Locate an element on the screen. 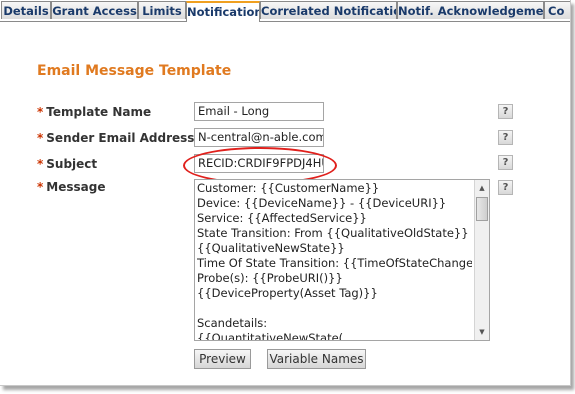 The height and width of the screenshot is (394, 575). subject-label-text: Subject is located at coordinates (72, 164).